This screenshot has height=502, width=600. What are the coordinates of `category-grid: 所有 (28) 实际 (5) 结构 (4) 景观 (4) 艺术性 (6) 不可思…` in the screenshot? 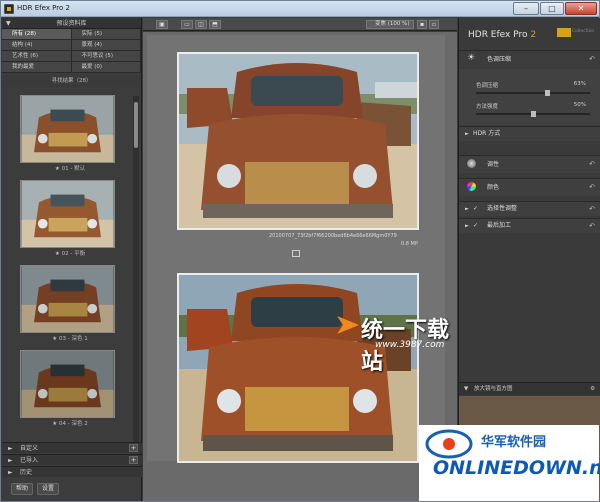 It's located at (71, 51).